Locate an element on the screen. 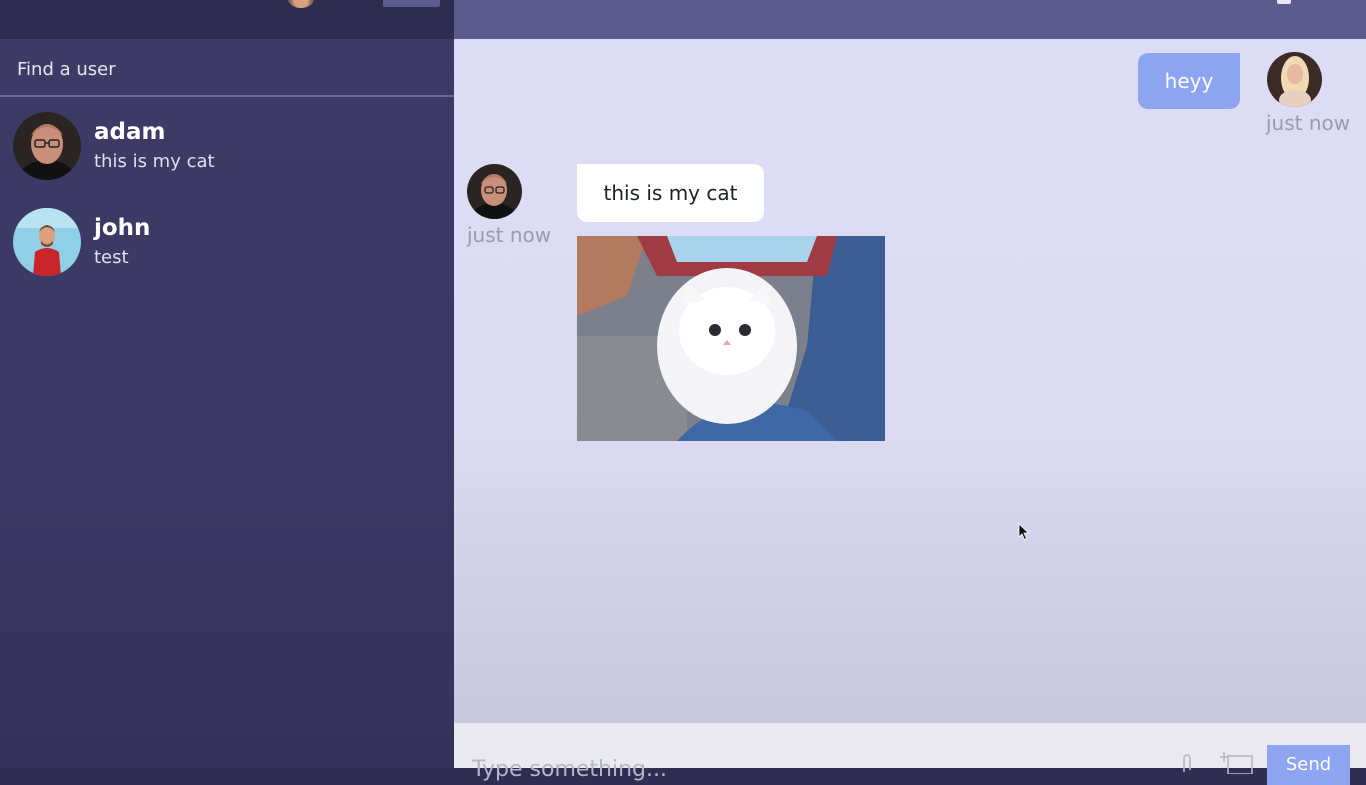 This screenshot has height=785, width=1366. more-icon is located at coordinates (1284, 2).